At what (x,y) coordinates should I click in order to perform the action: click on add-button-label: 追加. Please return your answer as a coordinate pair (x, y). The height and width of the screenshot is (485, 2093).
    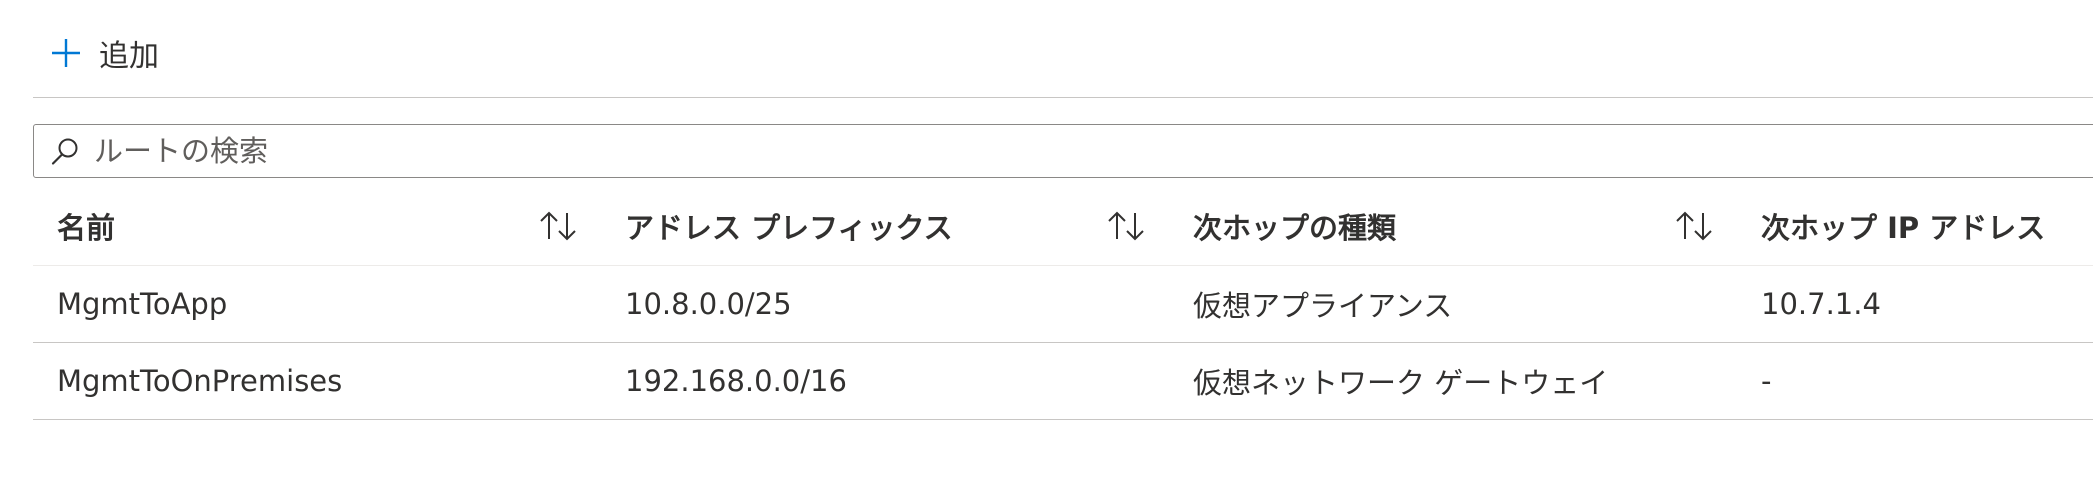
    Looking at the image, I should click on (129, 56).